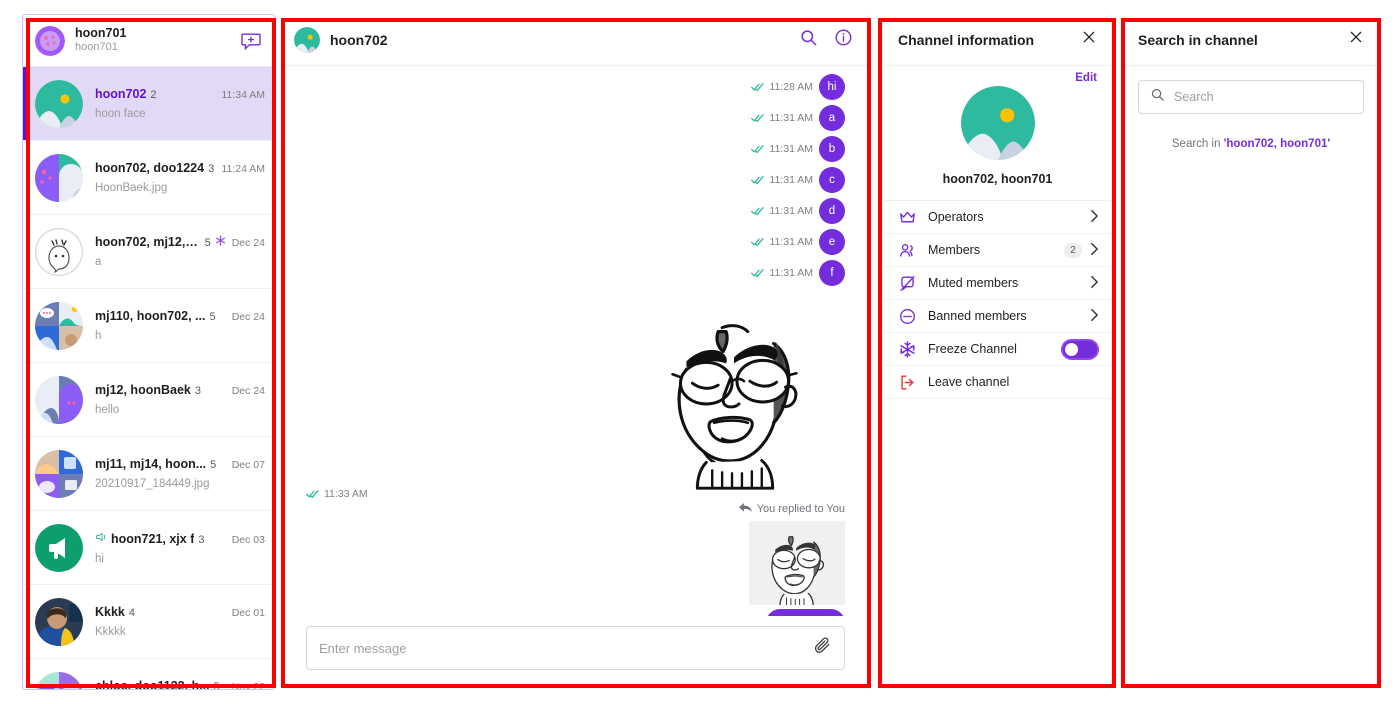 The width and height of the screenshot is (1400, 704). Describe the element at coordinates (997, 250) in the screenshot. I see `menu-item-members: Members 2` at that location.